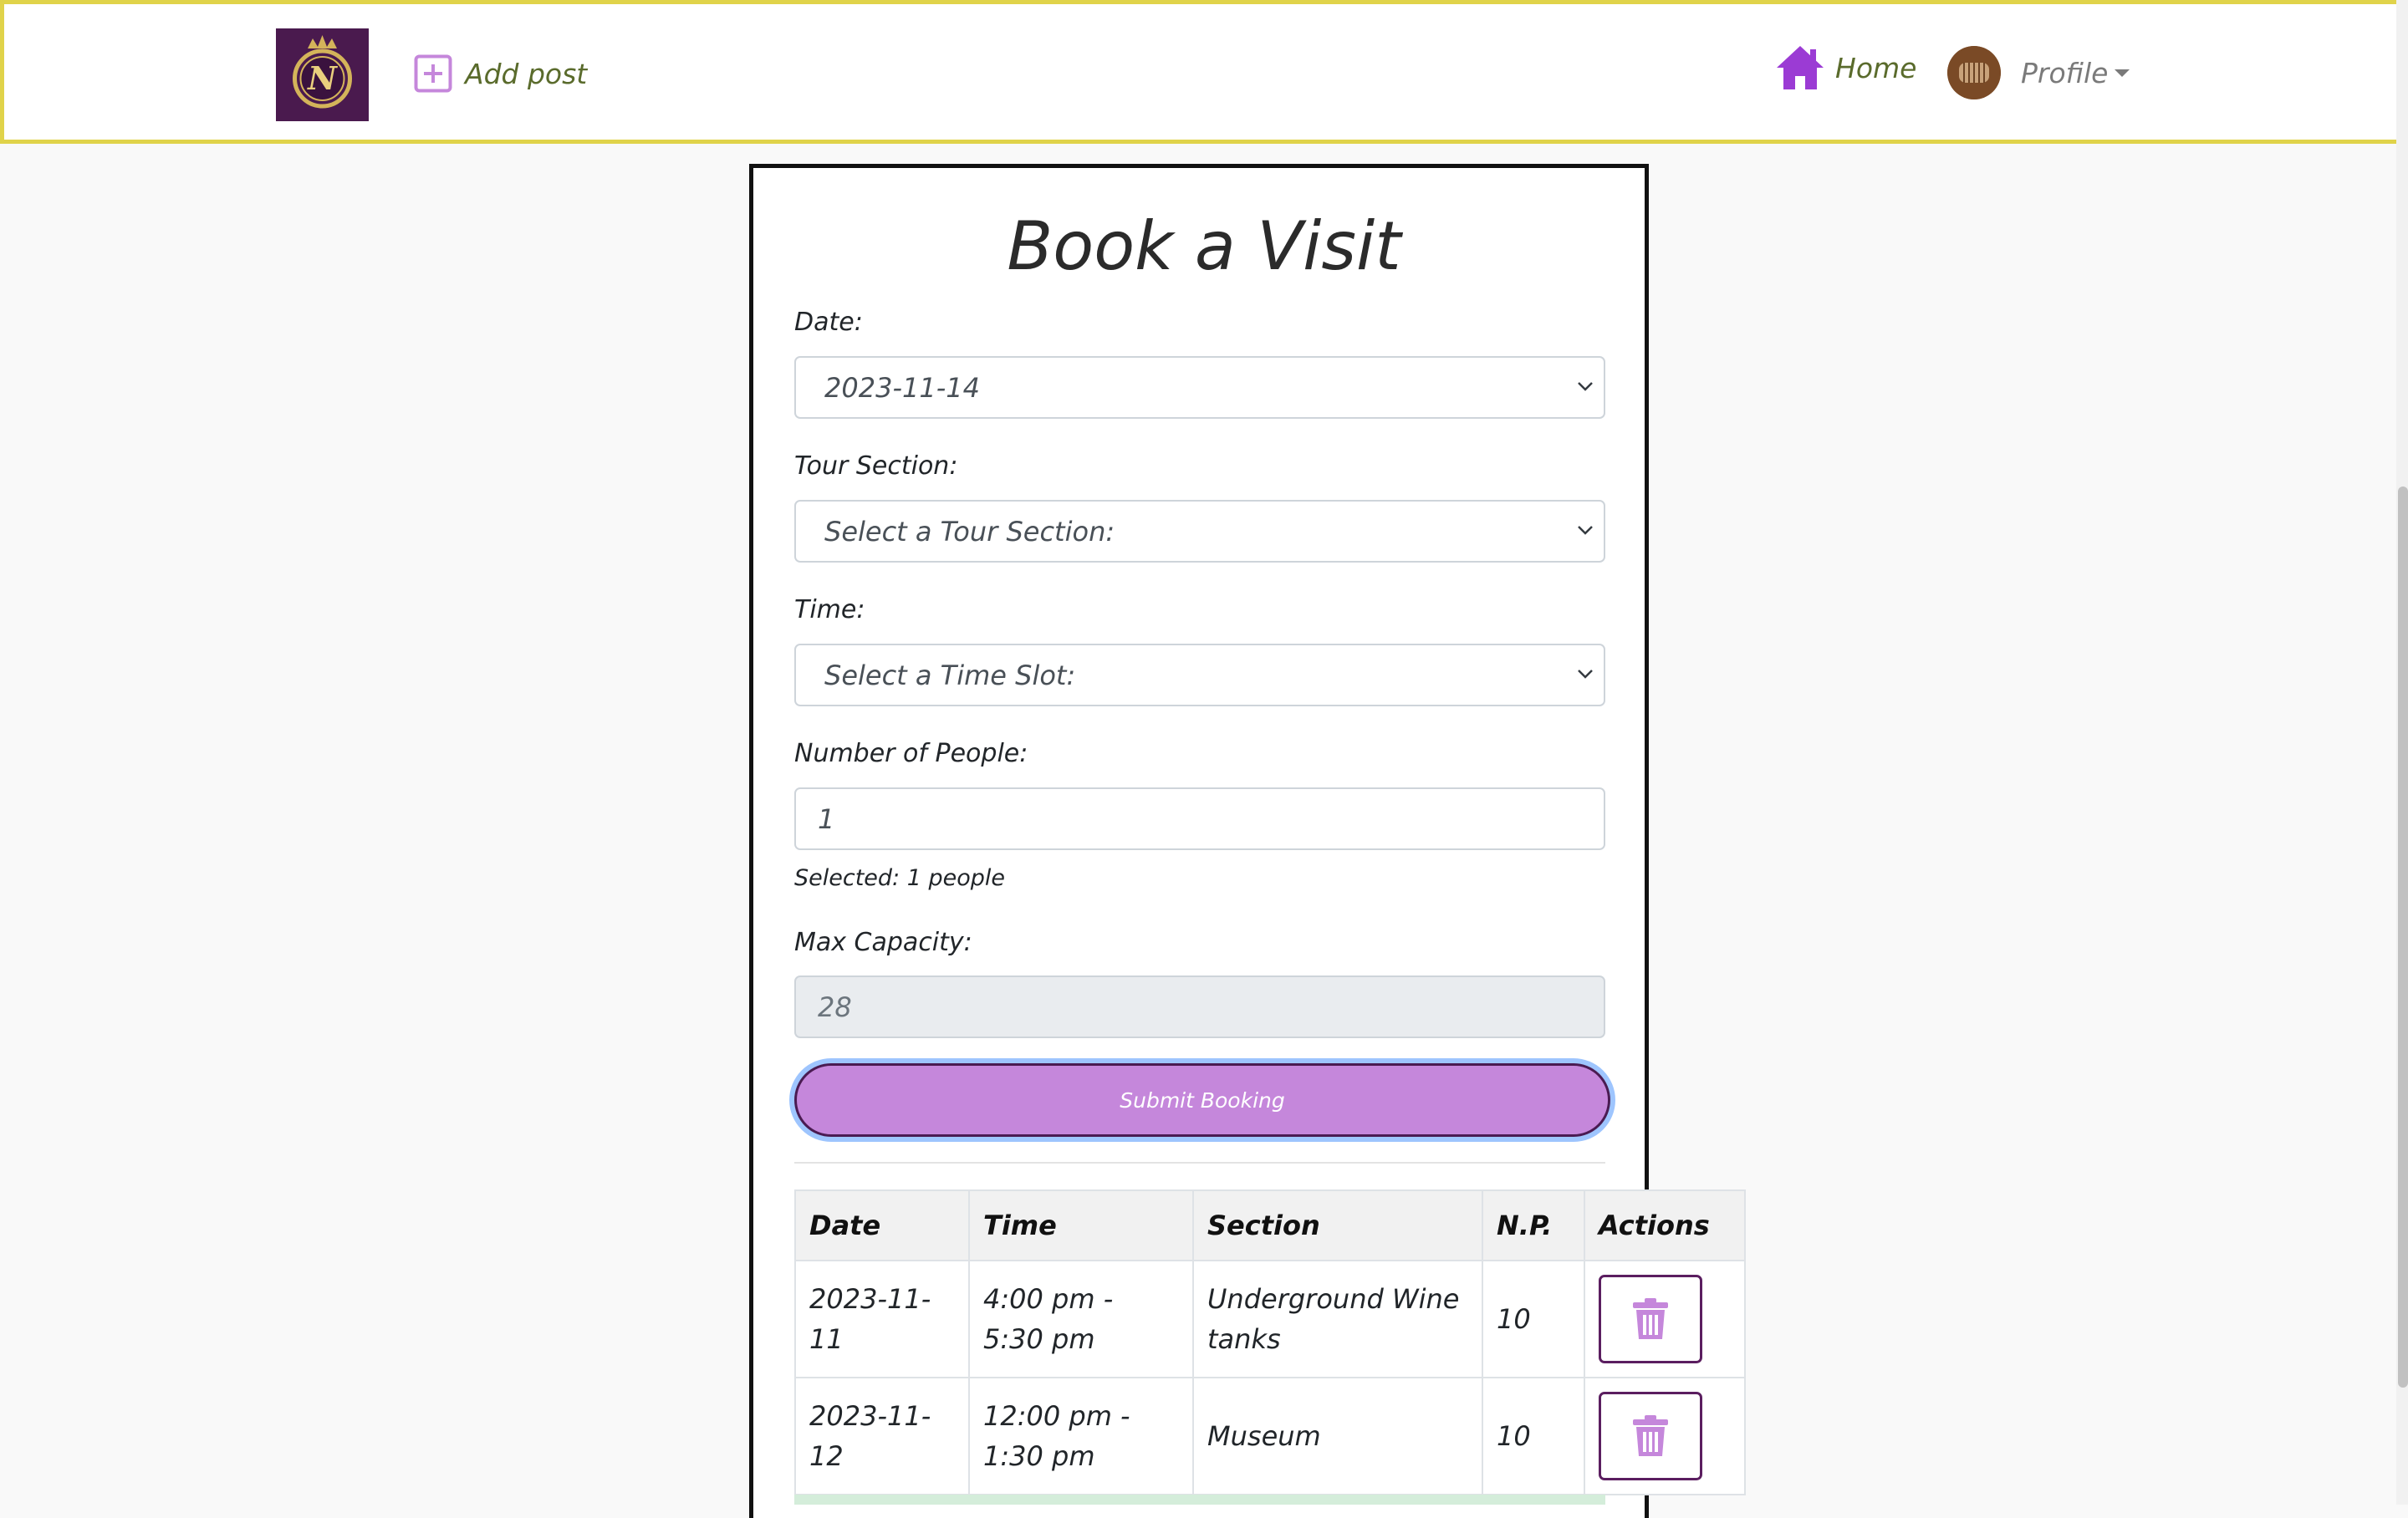 This screenshot has width=2408, height=1518. Describe the element at coordinates (433, 73) in the screenshot. I see `plus-square-icon` at that location.